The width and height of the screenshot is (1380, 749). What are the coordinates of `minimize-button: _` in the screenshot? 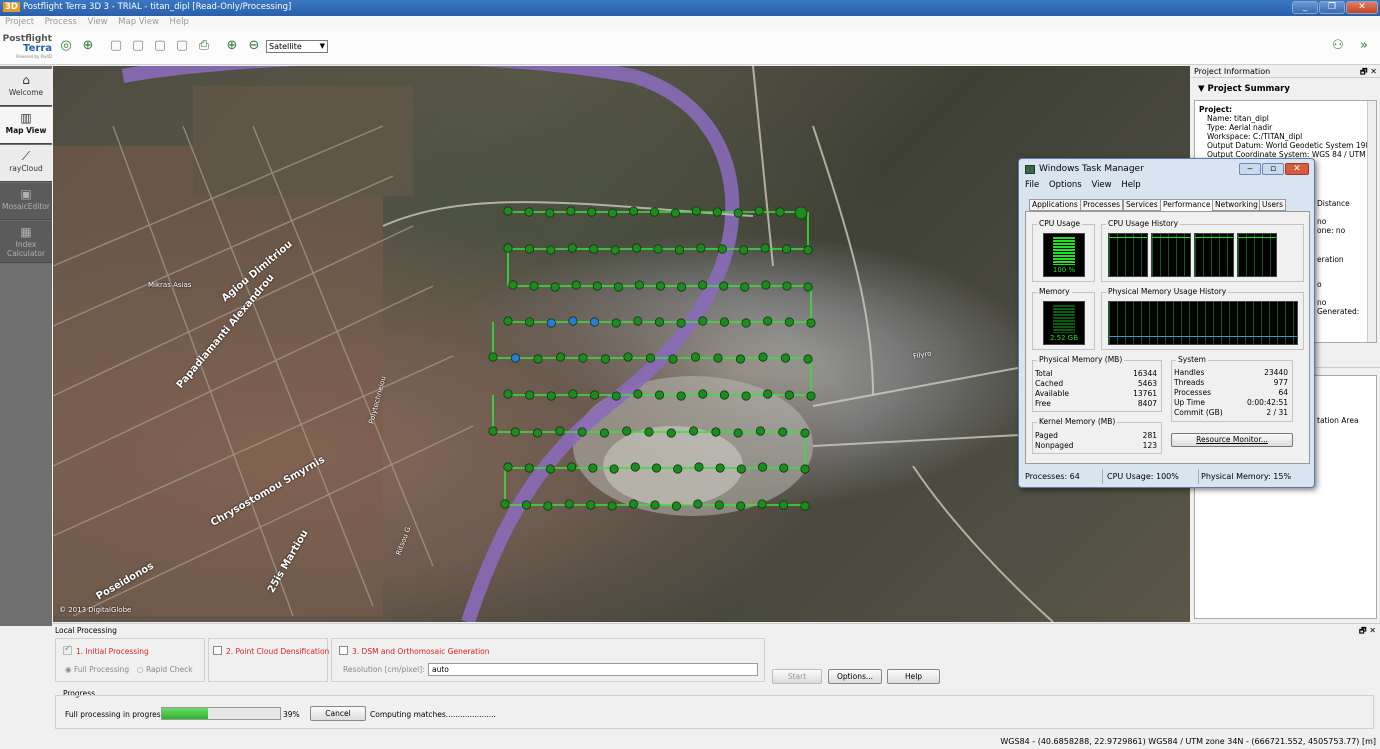 It's located at (1305, 7).